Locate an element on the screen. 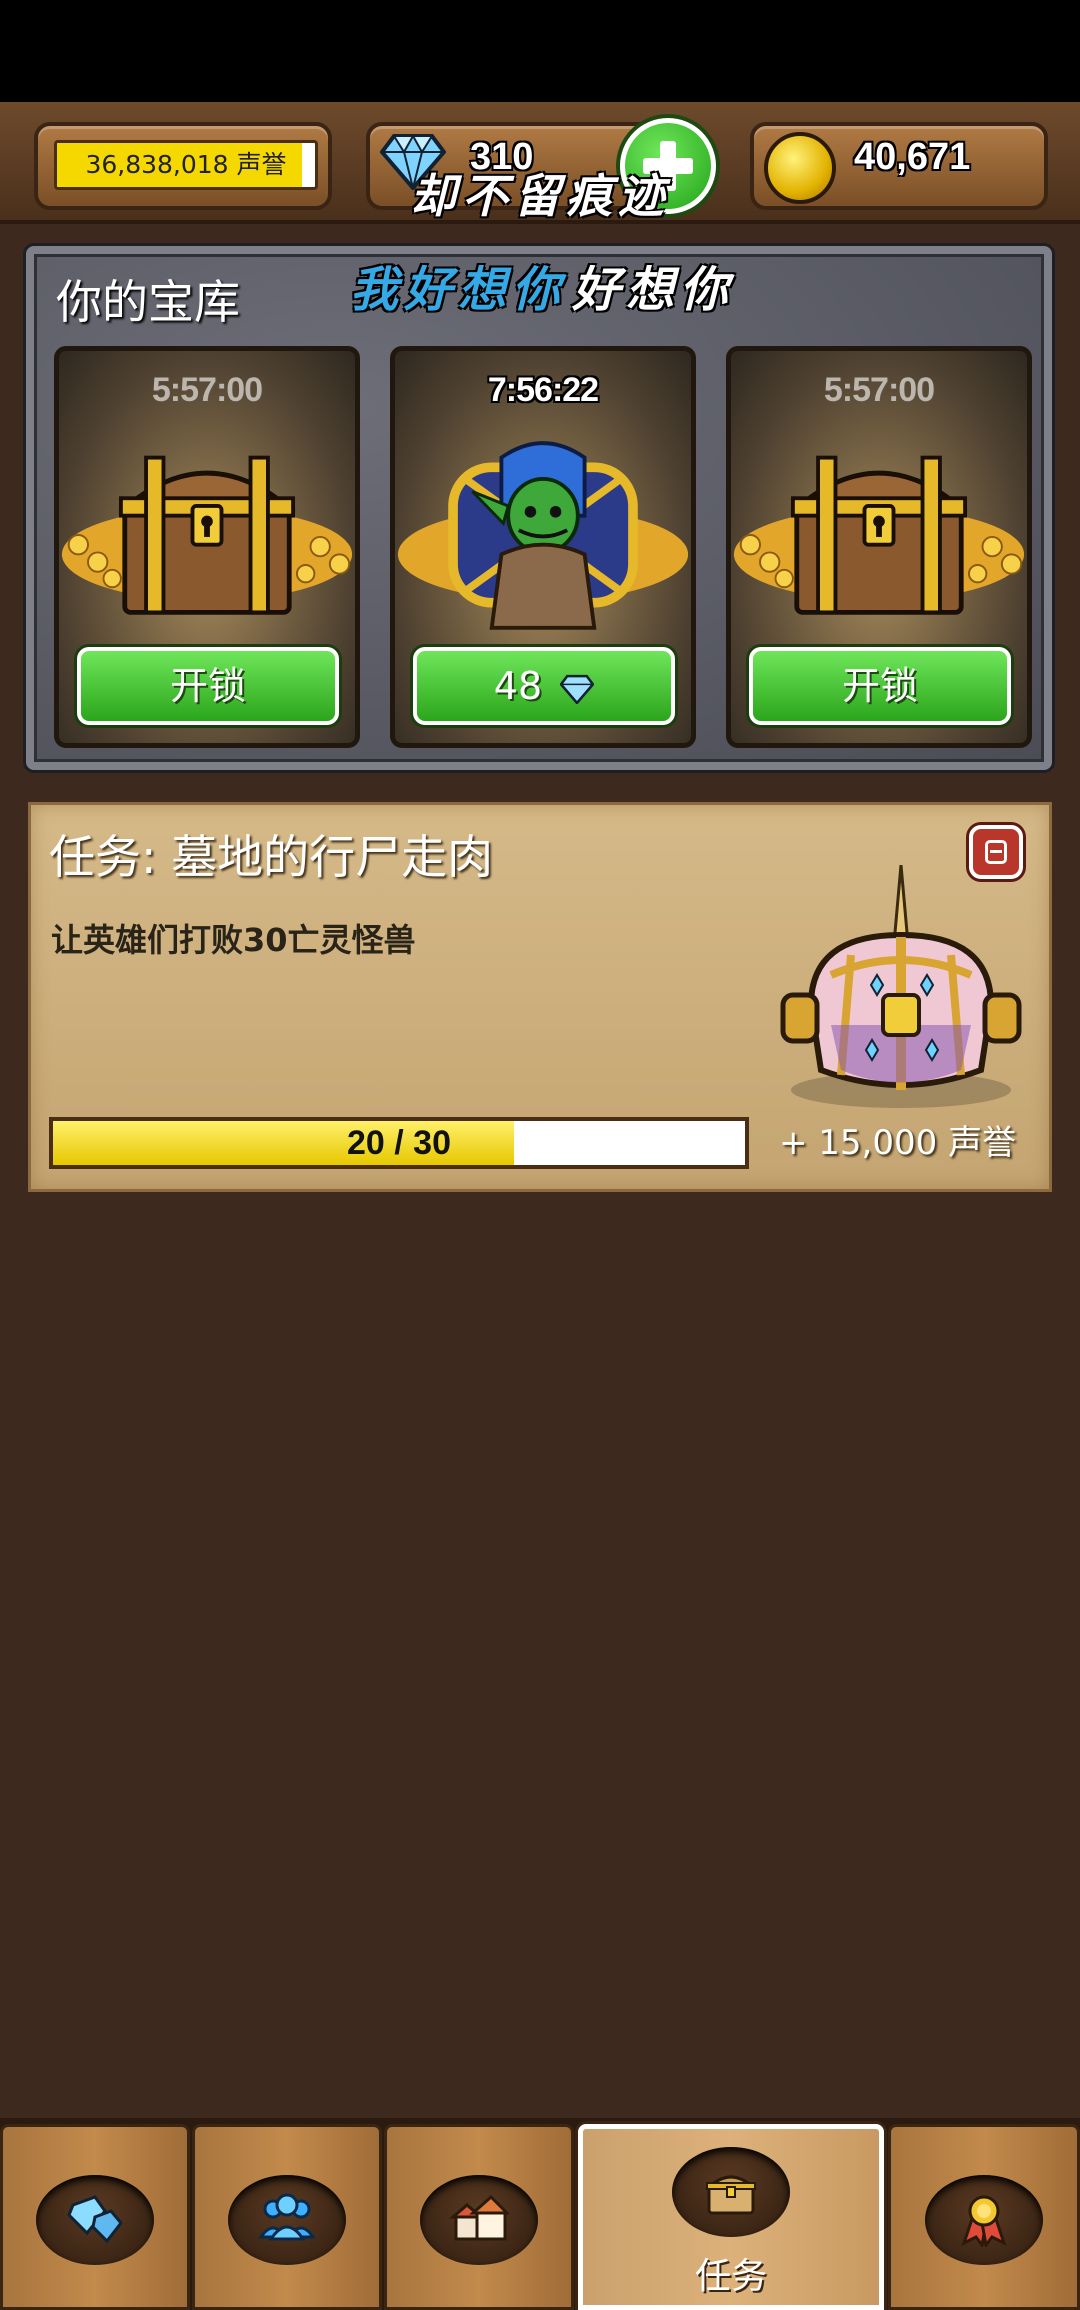 The height and width of the screenshot is (2310, 1080). honor-progress-bar: 36,838,018 声誉 is located at coordinates (186, 165).